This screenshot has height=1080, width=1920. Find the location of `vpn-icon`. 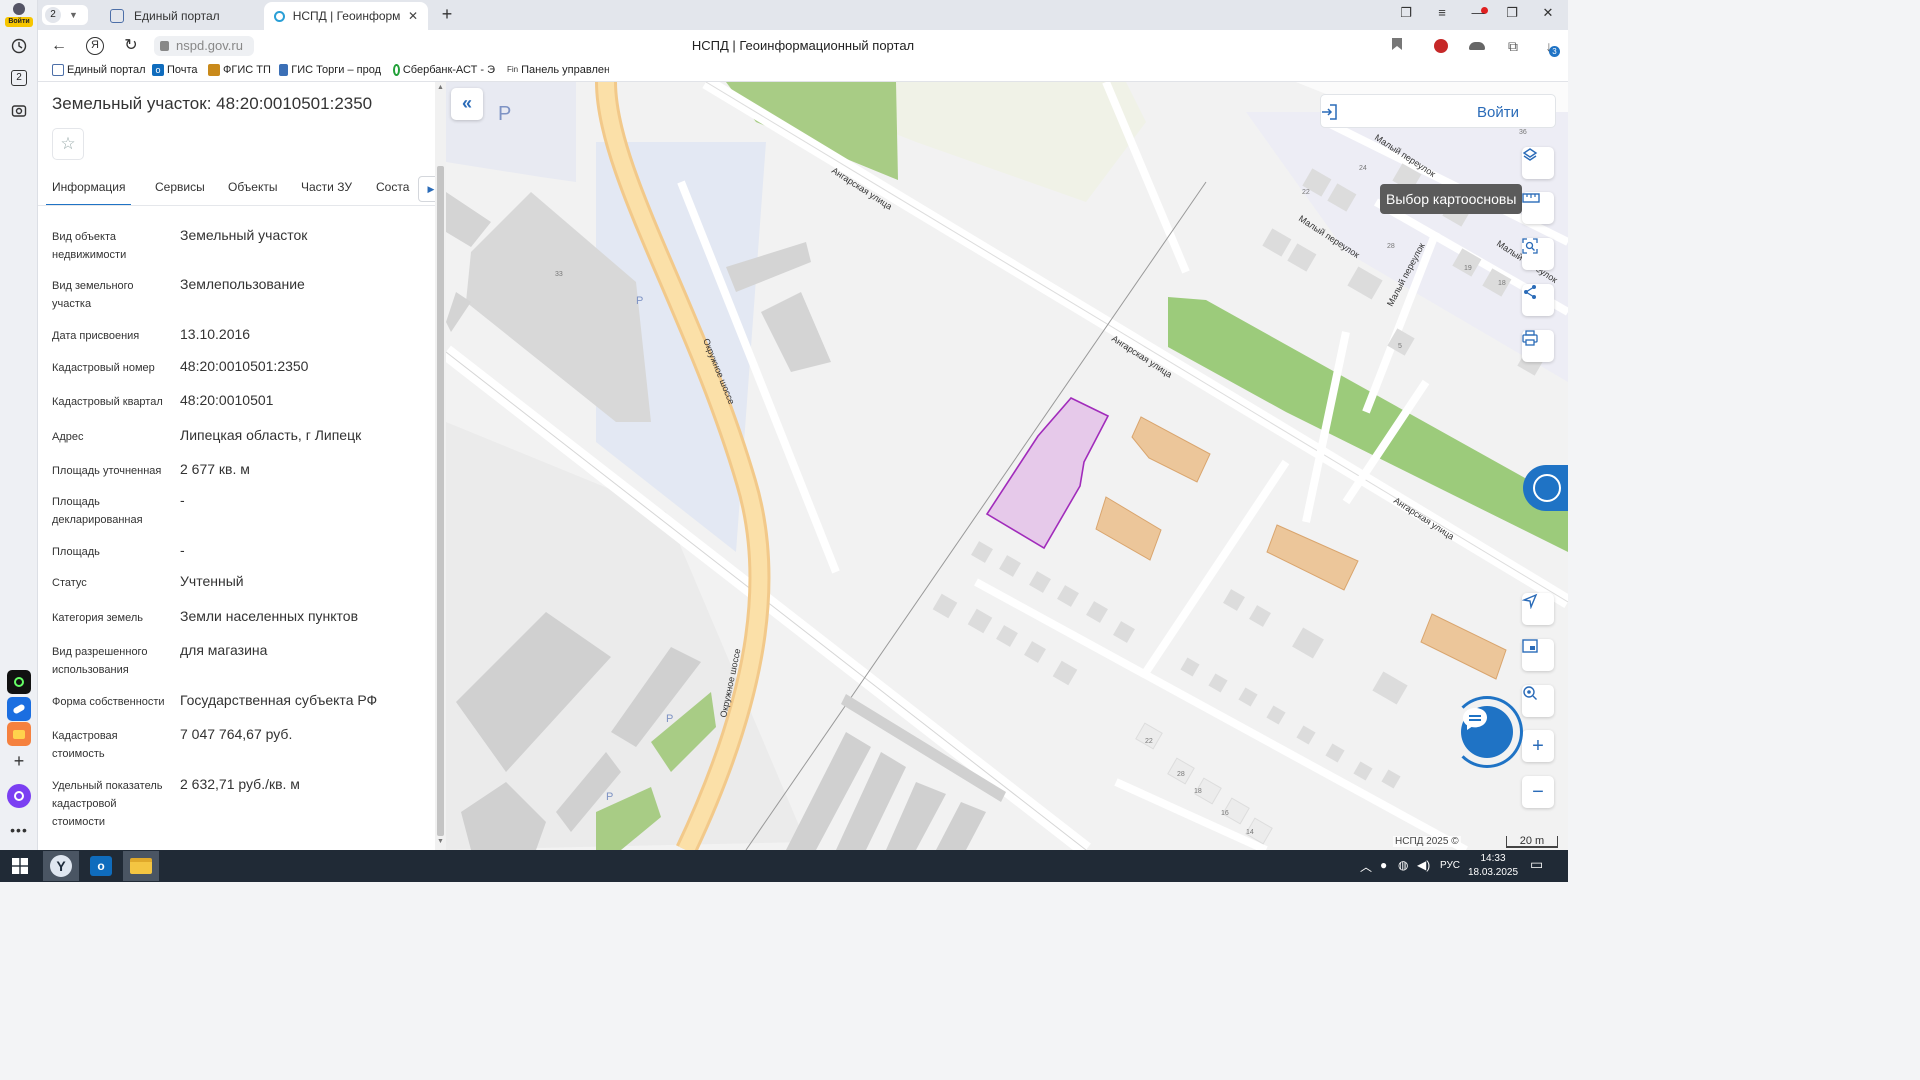

vpn-icon is located at coordinates (1477, 46).